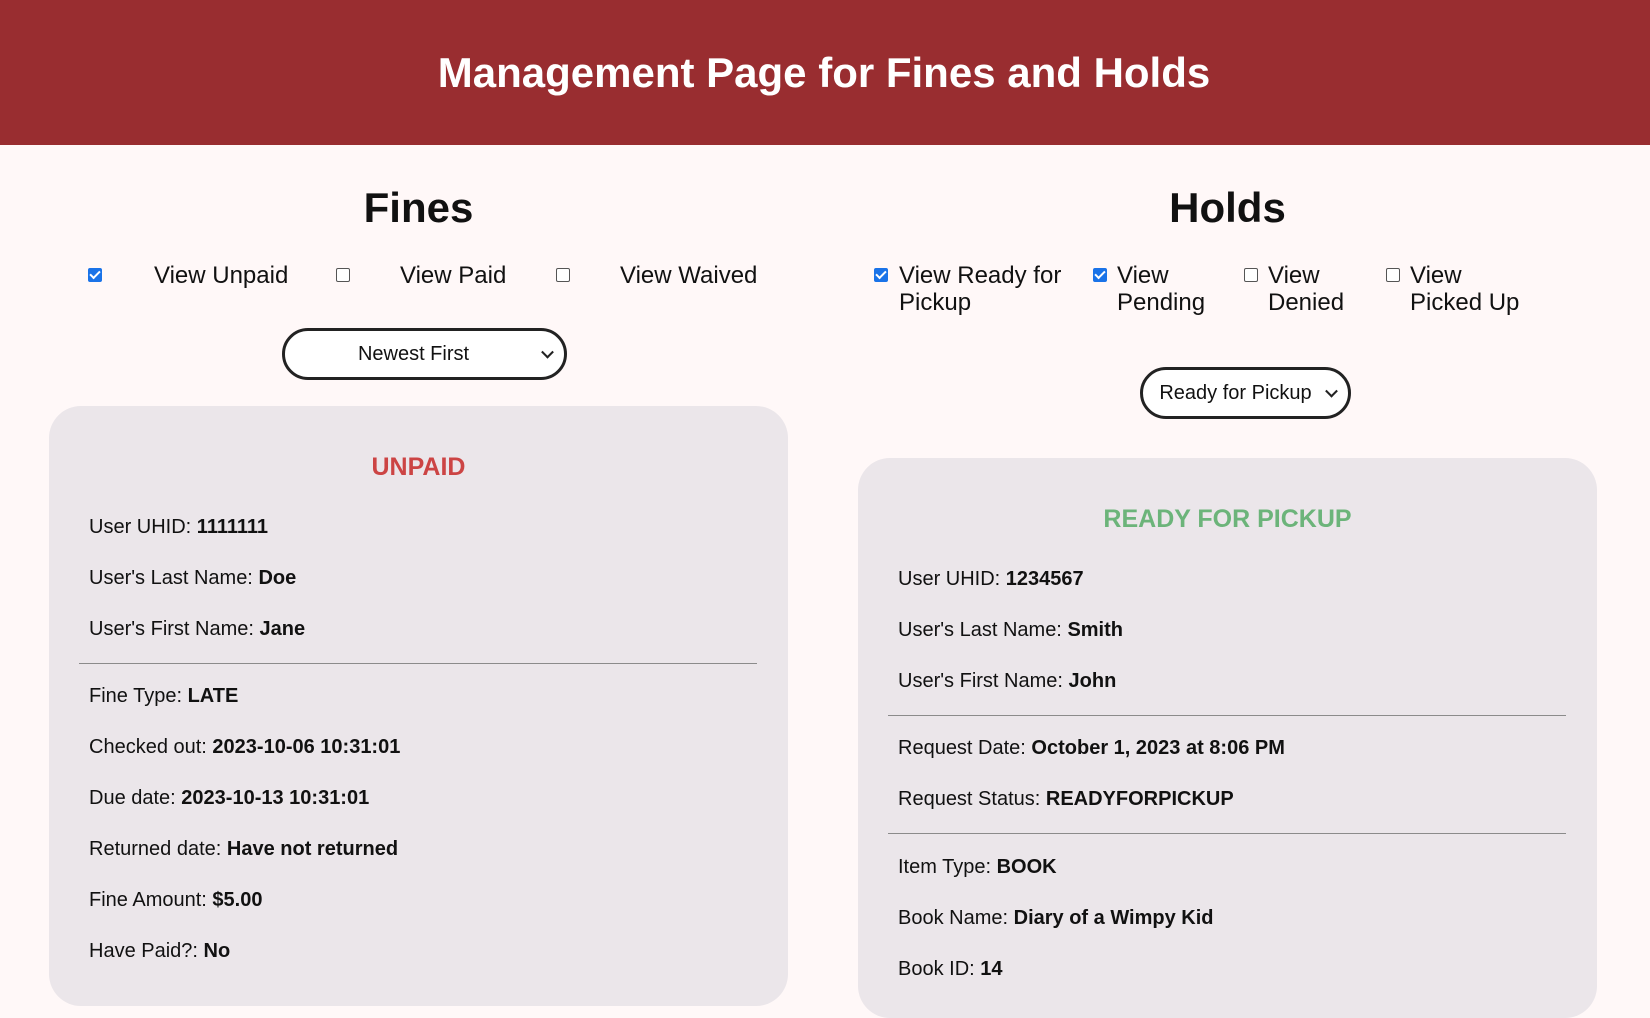  Describe the element at coordinates (1227, 833) in the screenshot. I see `hold-divider-request` at that location.